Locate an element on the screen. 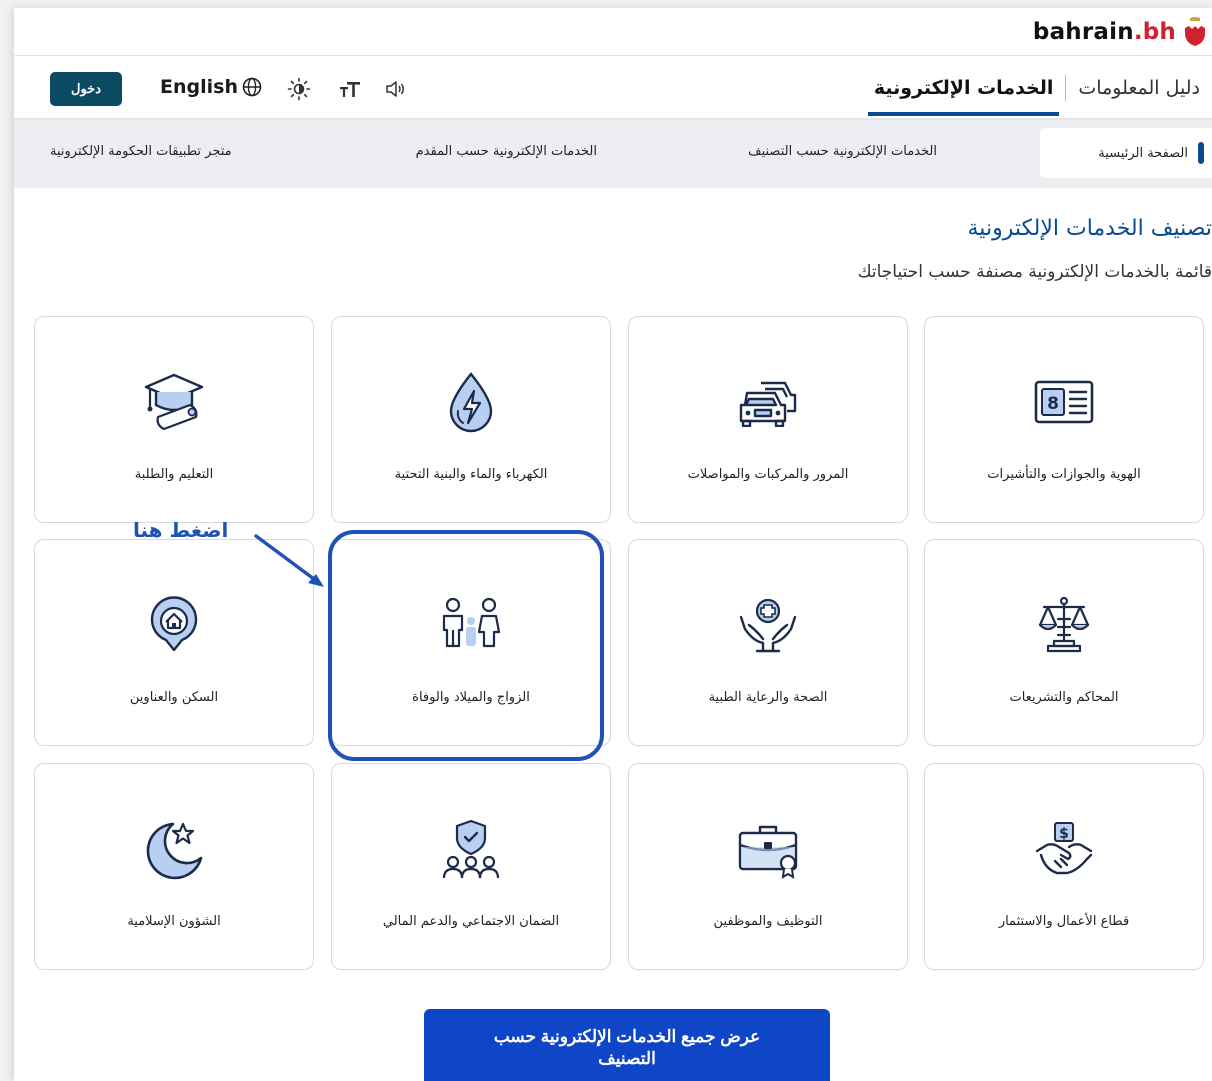 The image size is (1212, 1081). category-card-traffic: المرور والمركبات والمواصلات is located at coordinates (768, 419).